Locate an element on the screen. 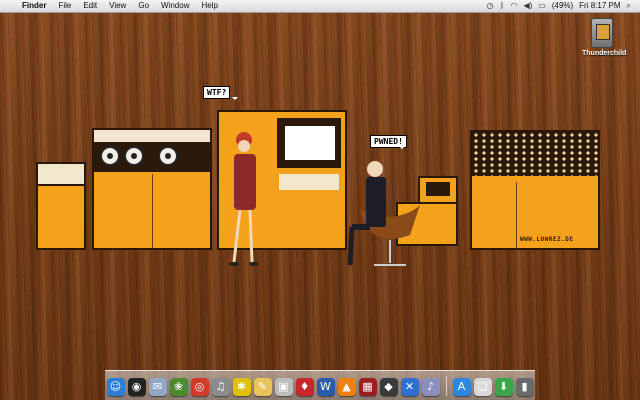 Image resolution: width=640 pixels, height=400 pixels. spotlight-icon: ⌕ is located at coordinates (629, 6).